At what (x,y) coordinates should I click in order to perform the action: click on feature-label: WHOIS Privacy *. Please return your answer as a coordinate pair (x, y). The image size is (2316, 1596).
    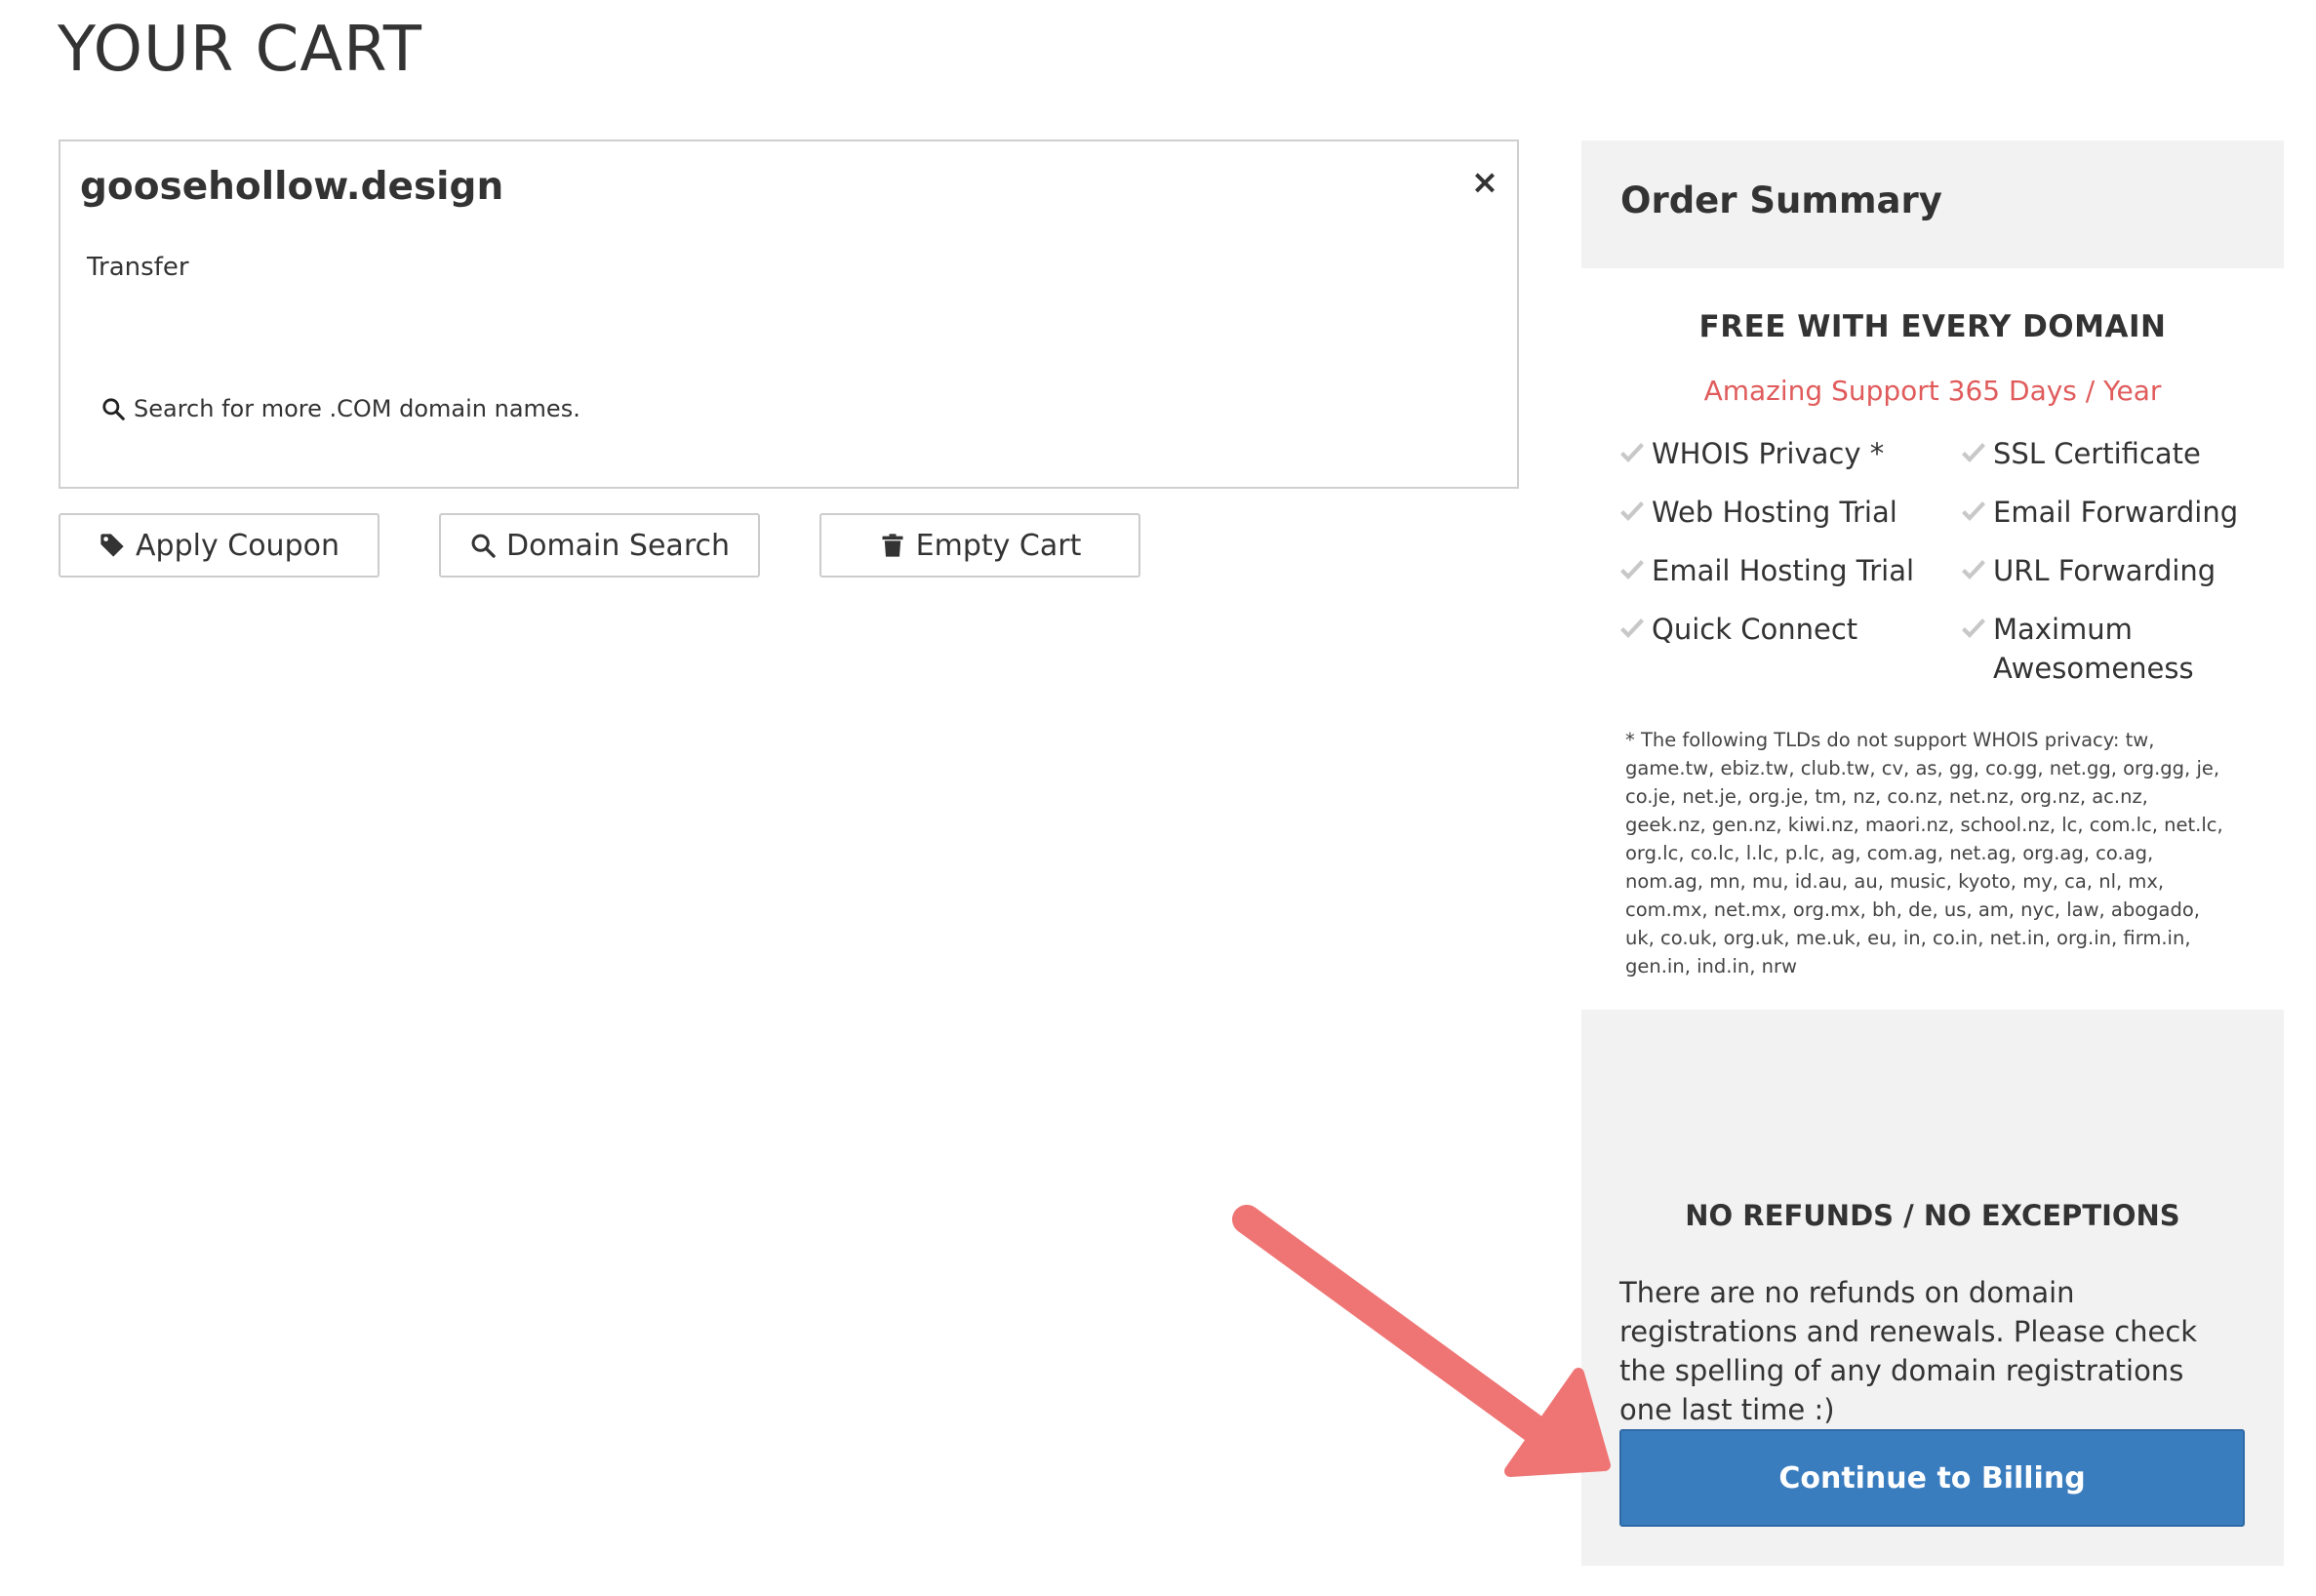
    Looking at the image, I should click on (1768, 454).